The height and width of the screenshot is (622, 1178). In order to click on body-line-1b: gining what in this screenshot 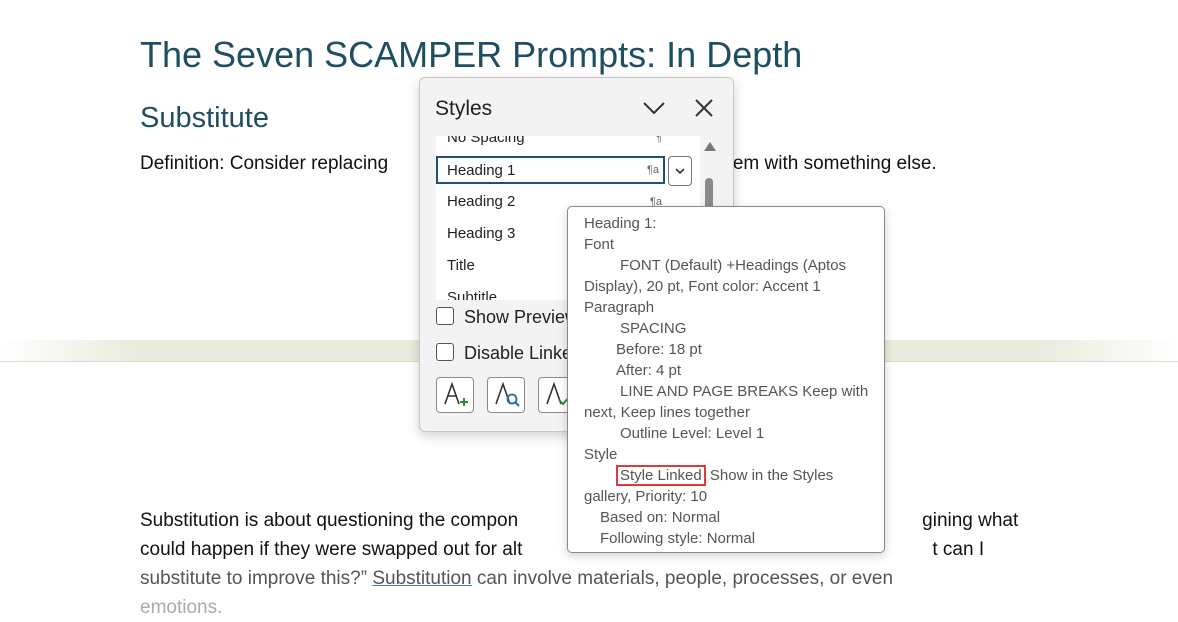, I will do `click(970, 520)`.